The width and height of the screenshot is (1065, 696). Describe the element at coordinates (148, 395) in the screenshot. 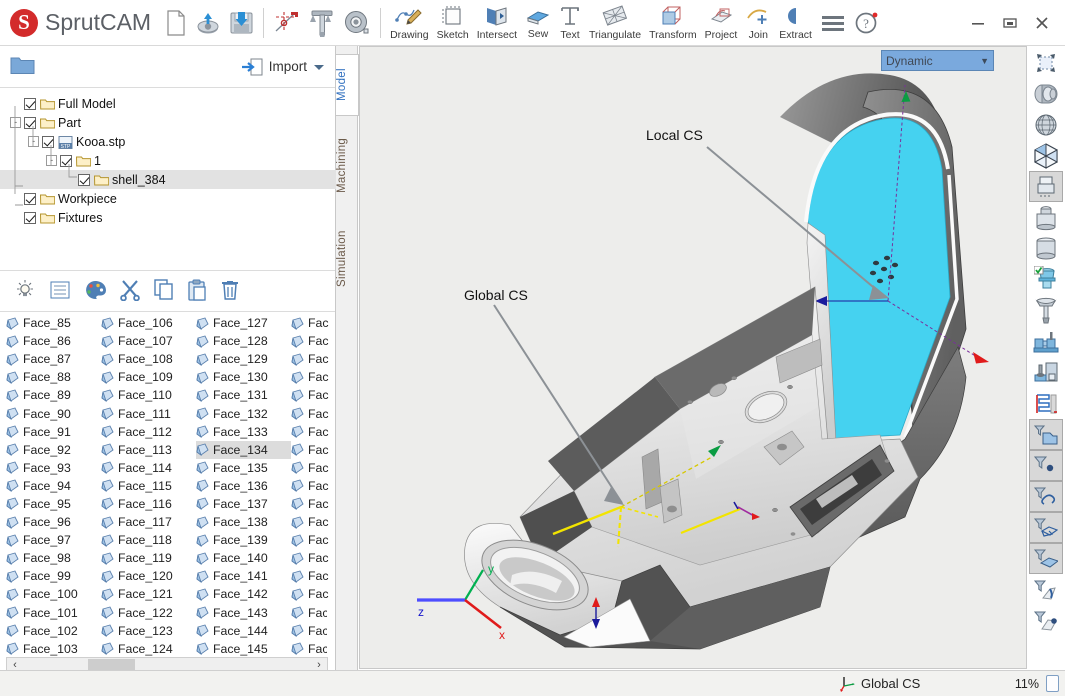

I see `face-list-item: Face_110` at that location.